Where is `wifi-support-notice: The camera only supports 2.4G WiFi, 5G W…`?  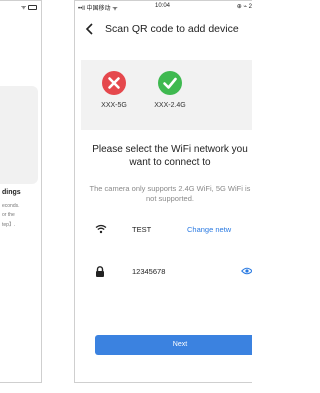
wifi-support-notice: The camera only supports 2.4G WiFi, 5G W… is located at coordinates (170, 193).